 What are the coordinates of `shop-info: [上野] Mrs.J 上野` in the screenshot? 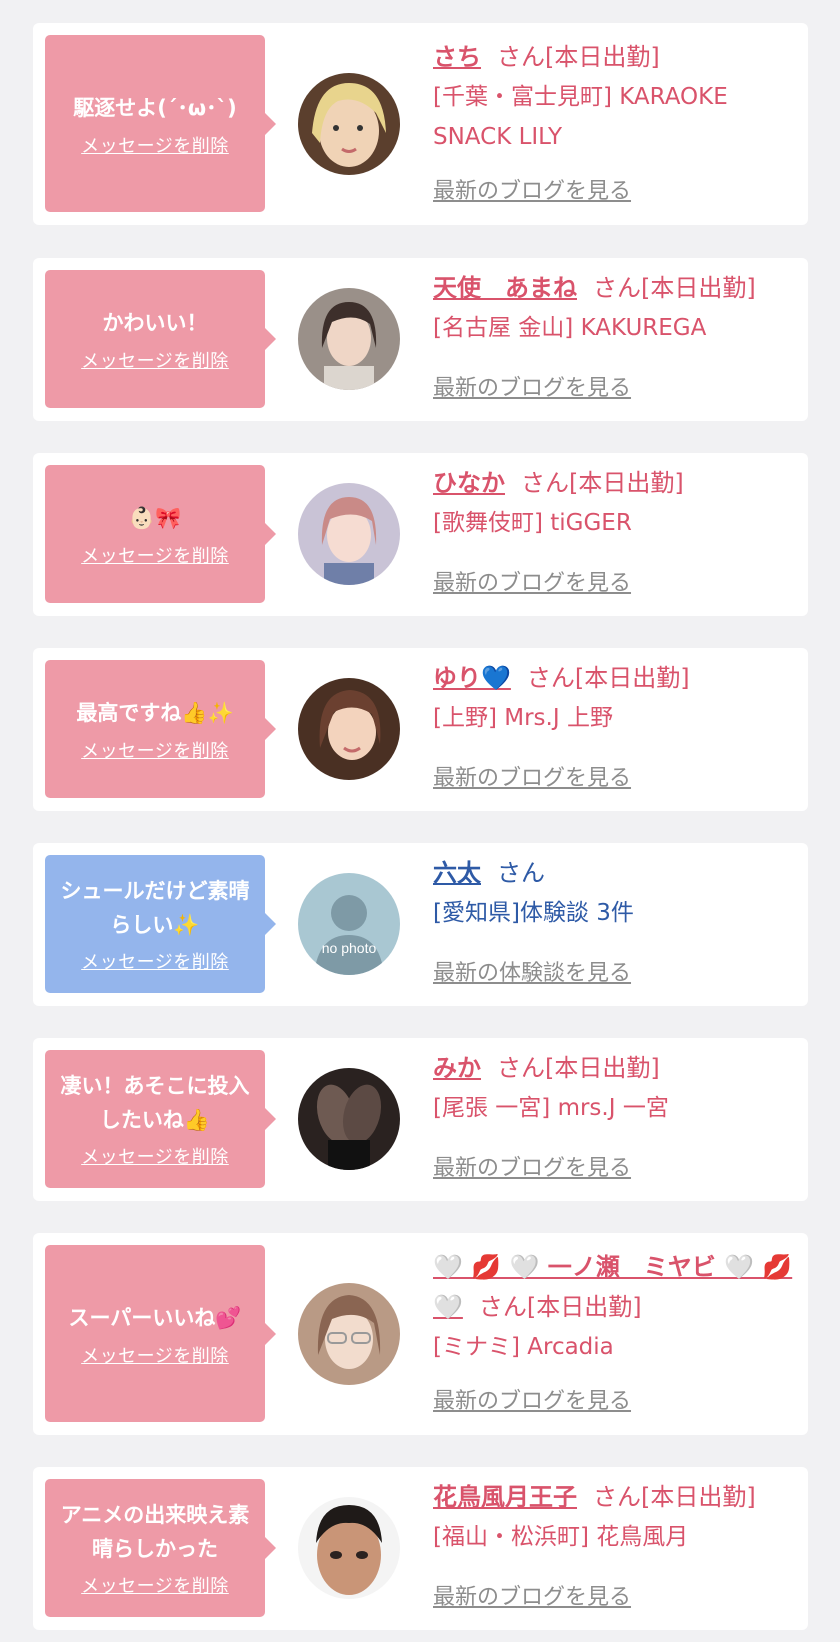 It's located at (523, 718).